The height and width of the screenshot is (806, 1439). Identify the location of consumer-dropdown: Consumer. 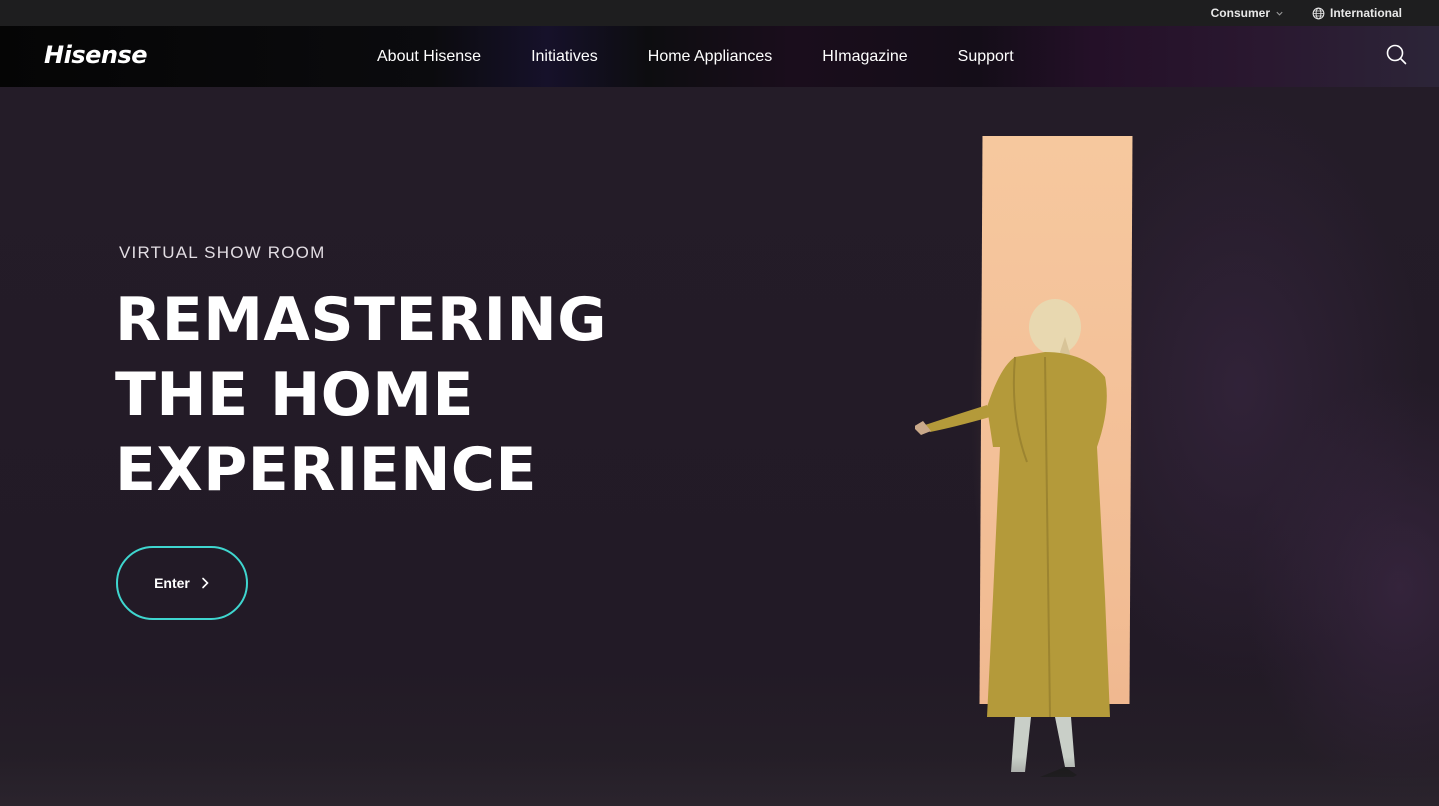
(1247, 13).